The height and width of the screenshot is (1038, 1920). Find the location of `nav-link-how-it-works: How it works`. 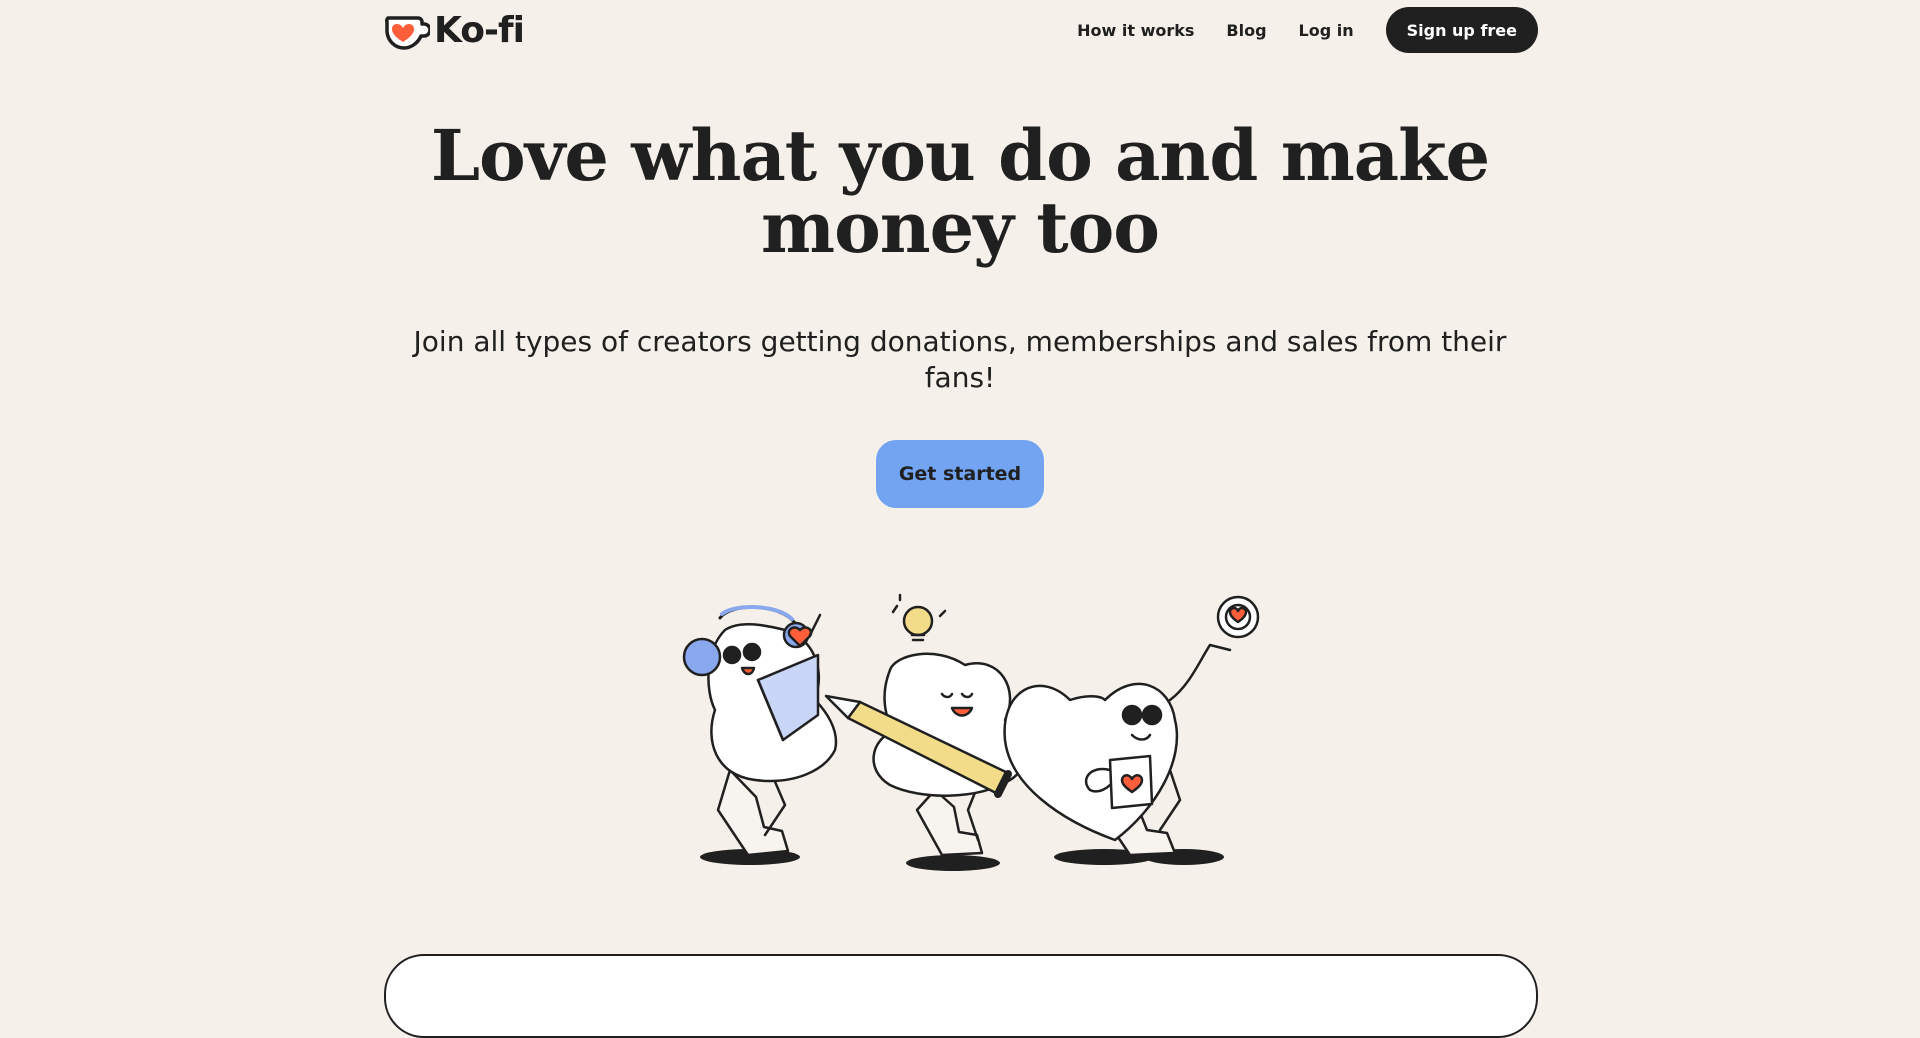

nav-link-how-it-works: How it works is located at coordinates (1135, 30).